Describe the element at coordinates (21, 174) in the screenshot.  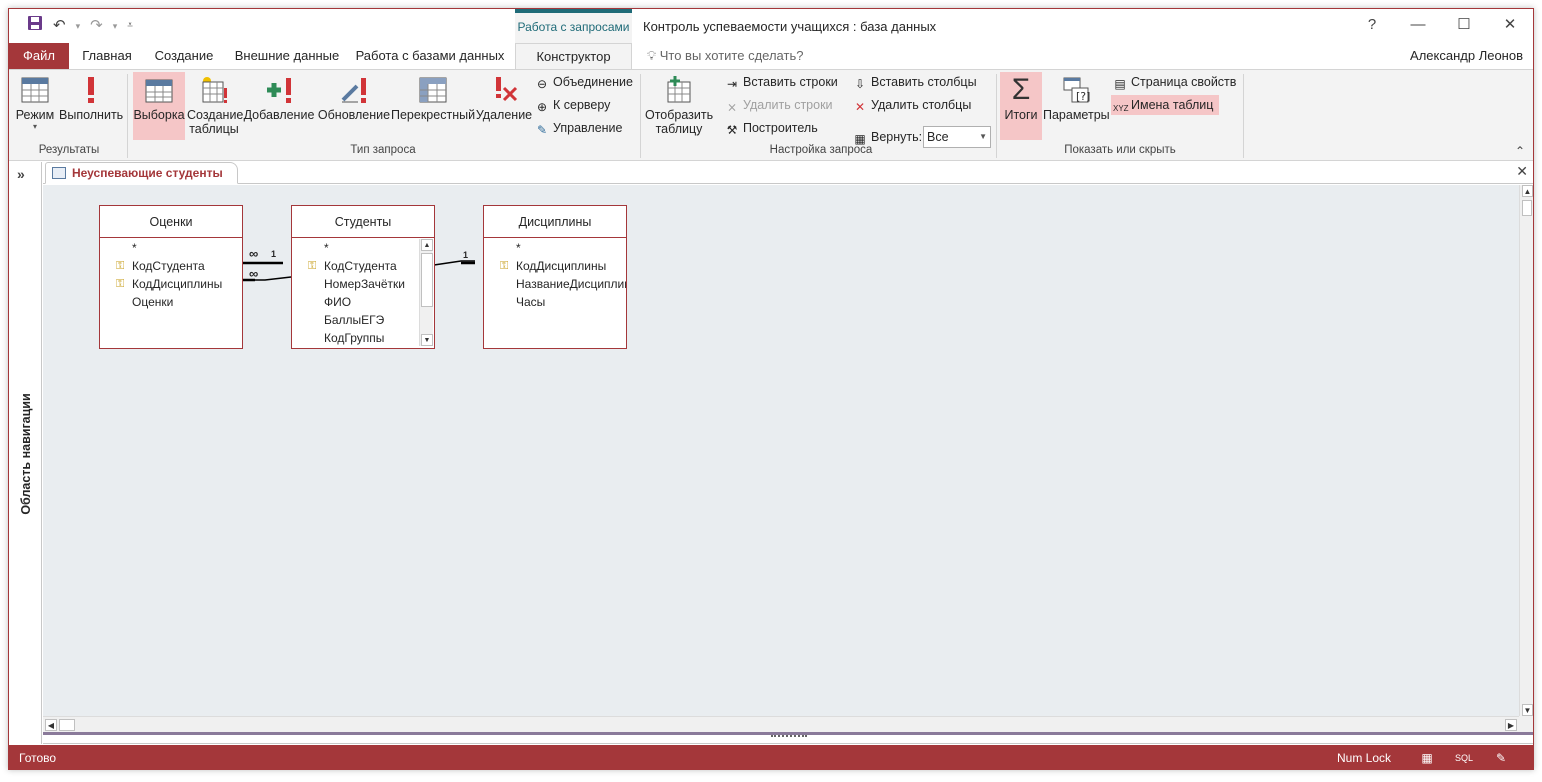
I see `expand-nav-icon: »` at that location.